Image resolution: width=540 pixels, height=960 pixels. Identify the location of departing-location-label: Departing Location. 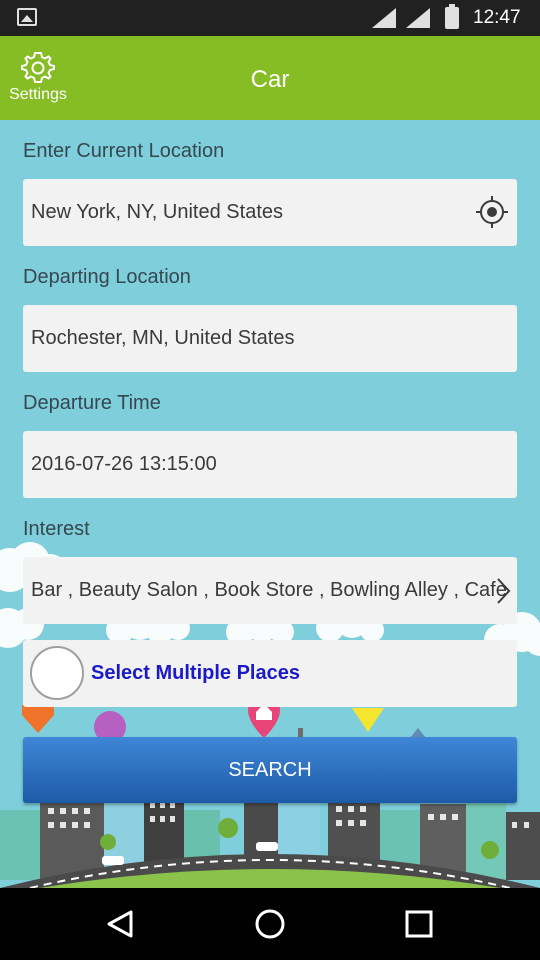
(107, 277).